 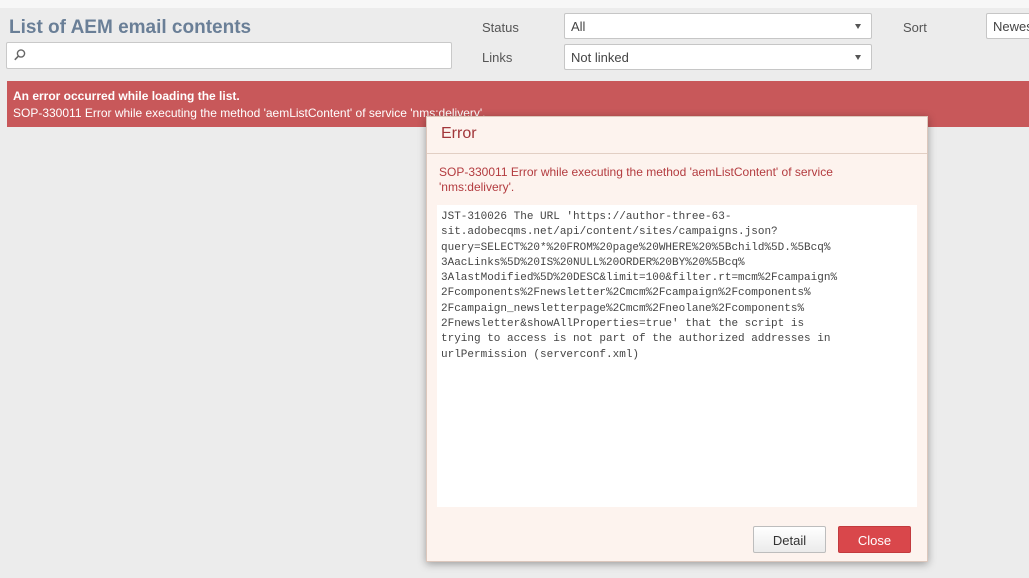 I want to click on detail-button: Detail, so click(x=789, y=539).